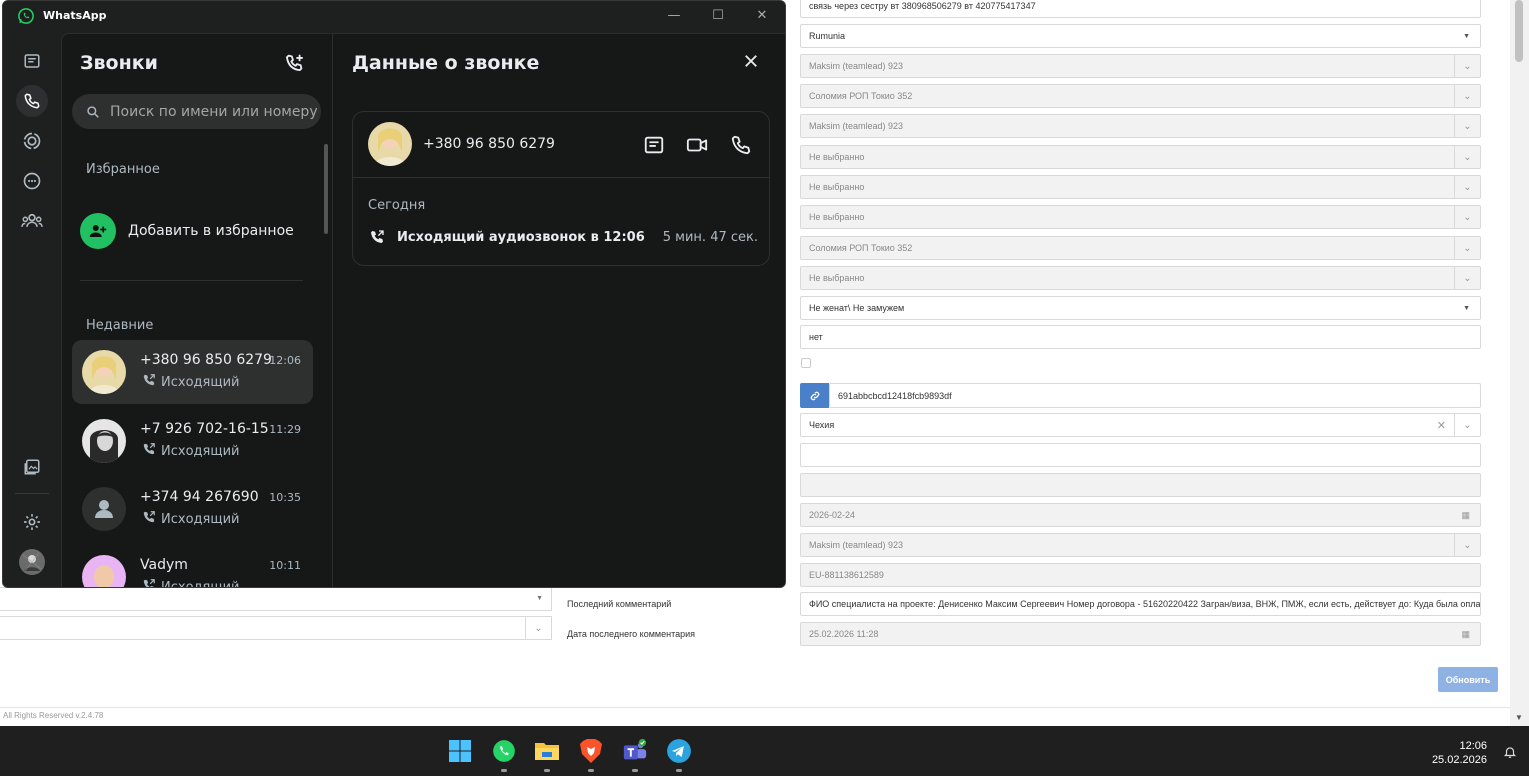 The width and height of the screenshot is (1529, 776). Describe the element at coordinates (326, 189) in the screenshot. I see `panel-scrollbar` at that location.